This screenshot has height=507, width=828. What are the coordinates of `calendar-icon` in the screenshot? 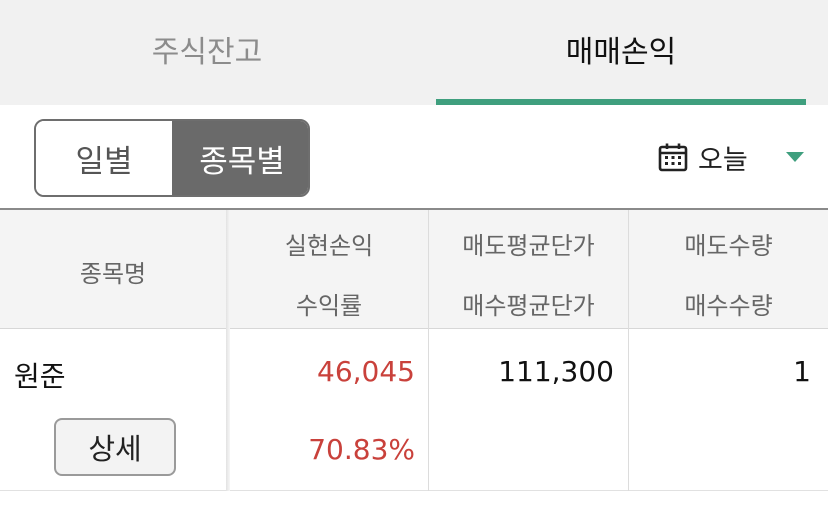 It's located at (673, 157).